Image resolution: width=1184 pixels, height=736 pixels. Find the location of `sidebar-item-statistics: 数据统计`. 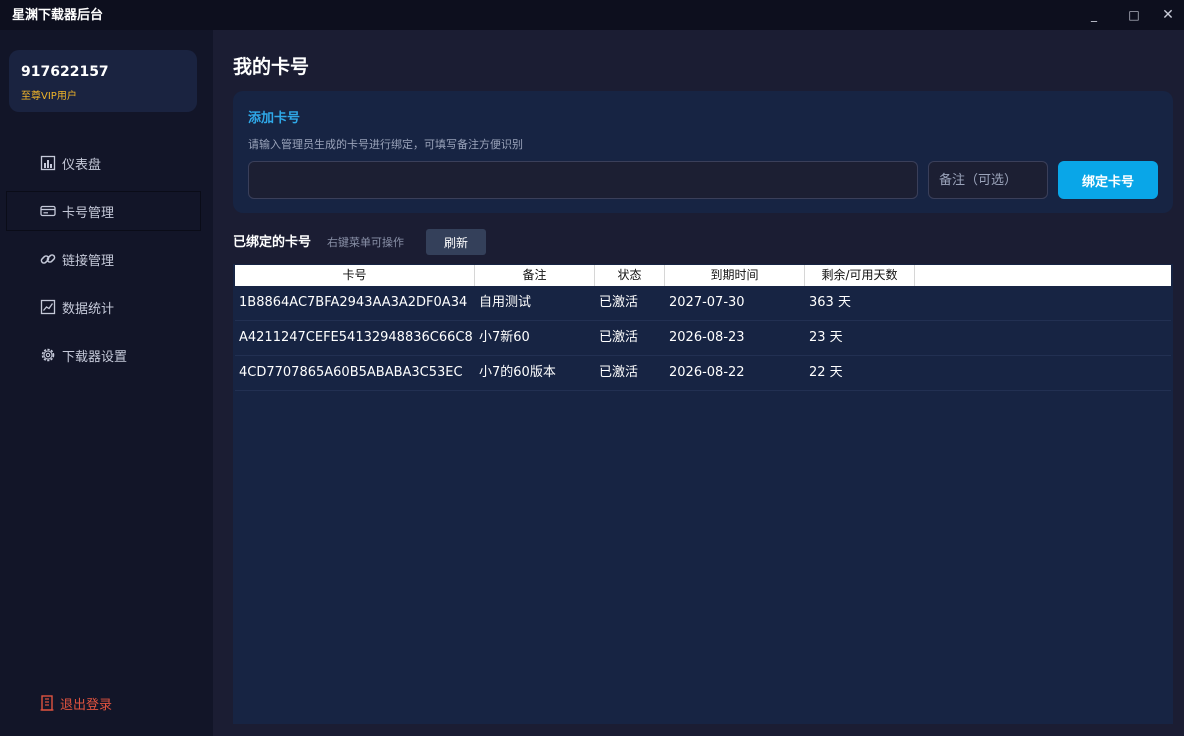

sidebar-item-statistics: 数据统计 is located at coordinates (103, 307).